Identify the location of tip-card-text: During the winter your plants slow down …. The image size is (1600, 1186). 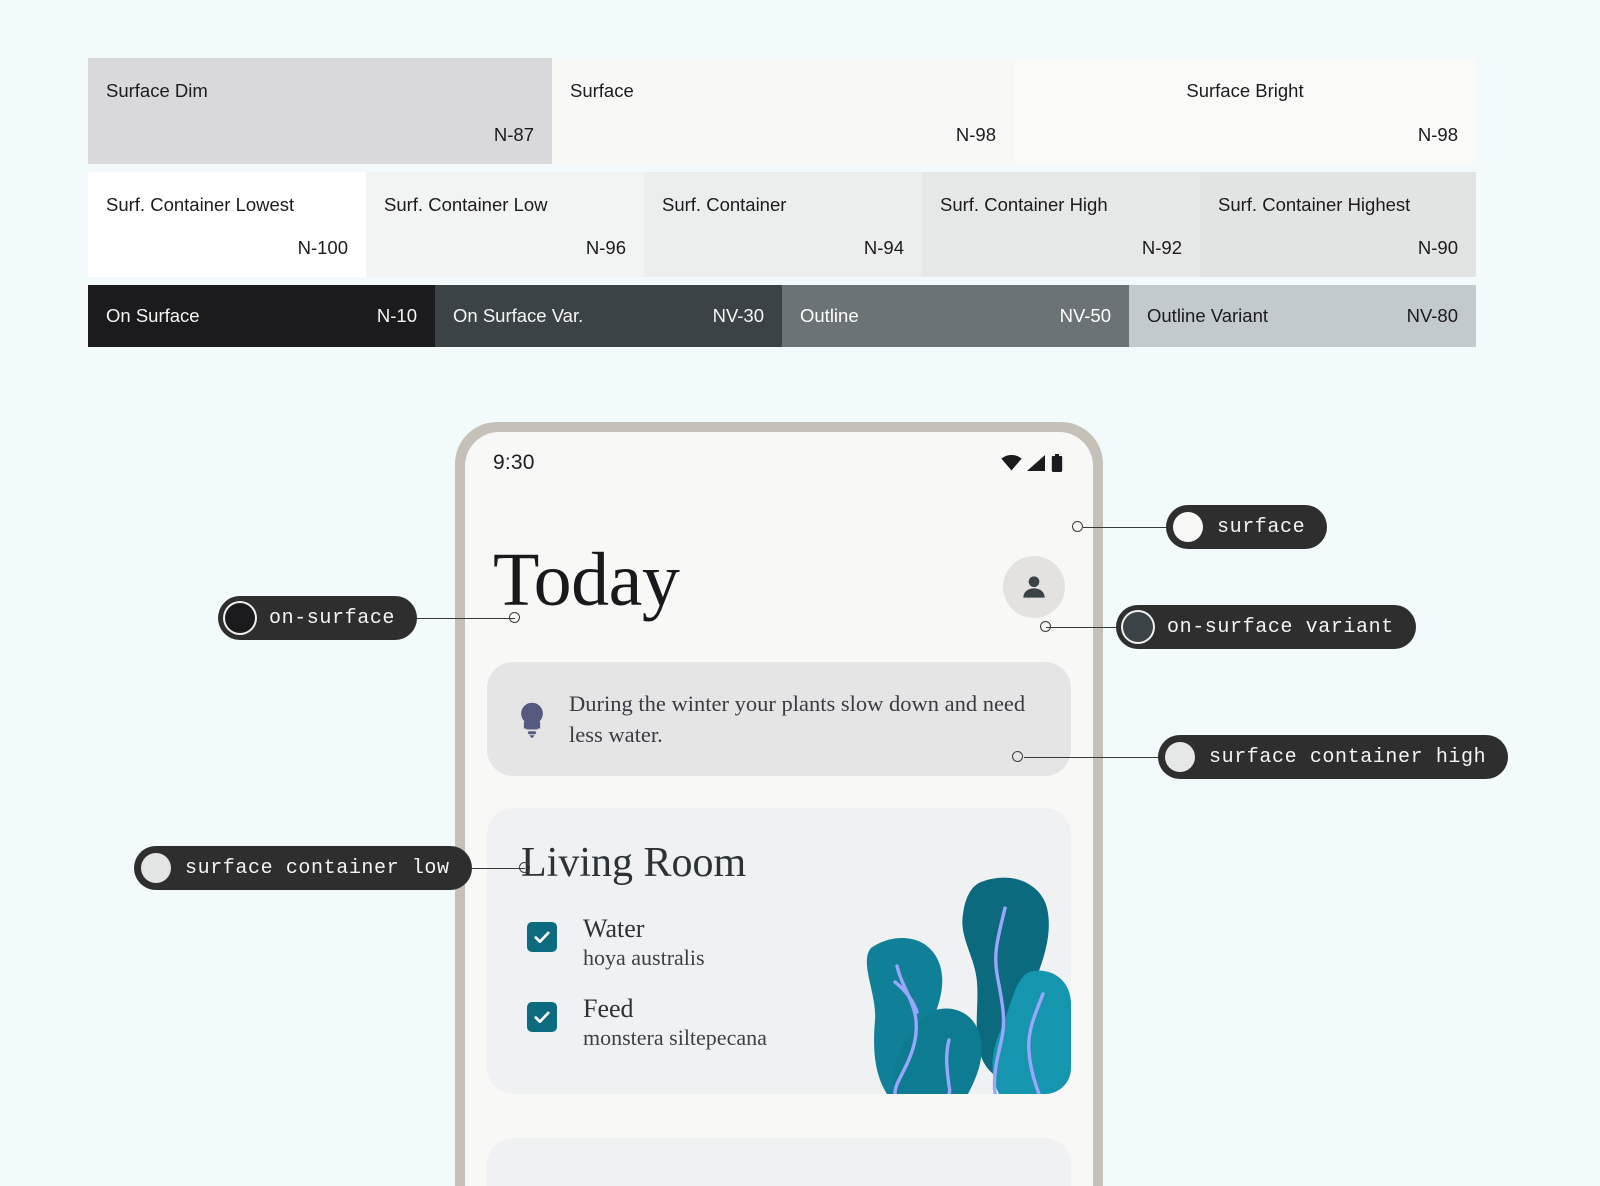
(797, 719).